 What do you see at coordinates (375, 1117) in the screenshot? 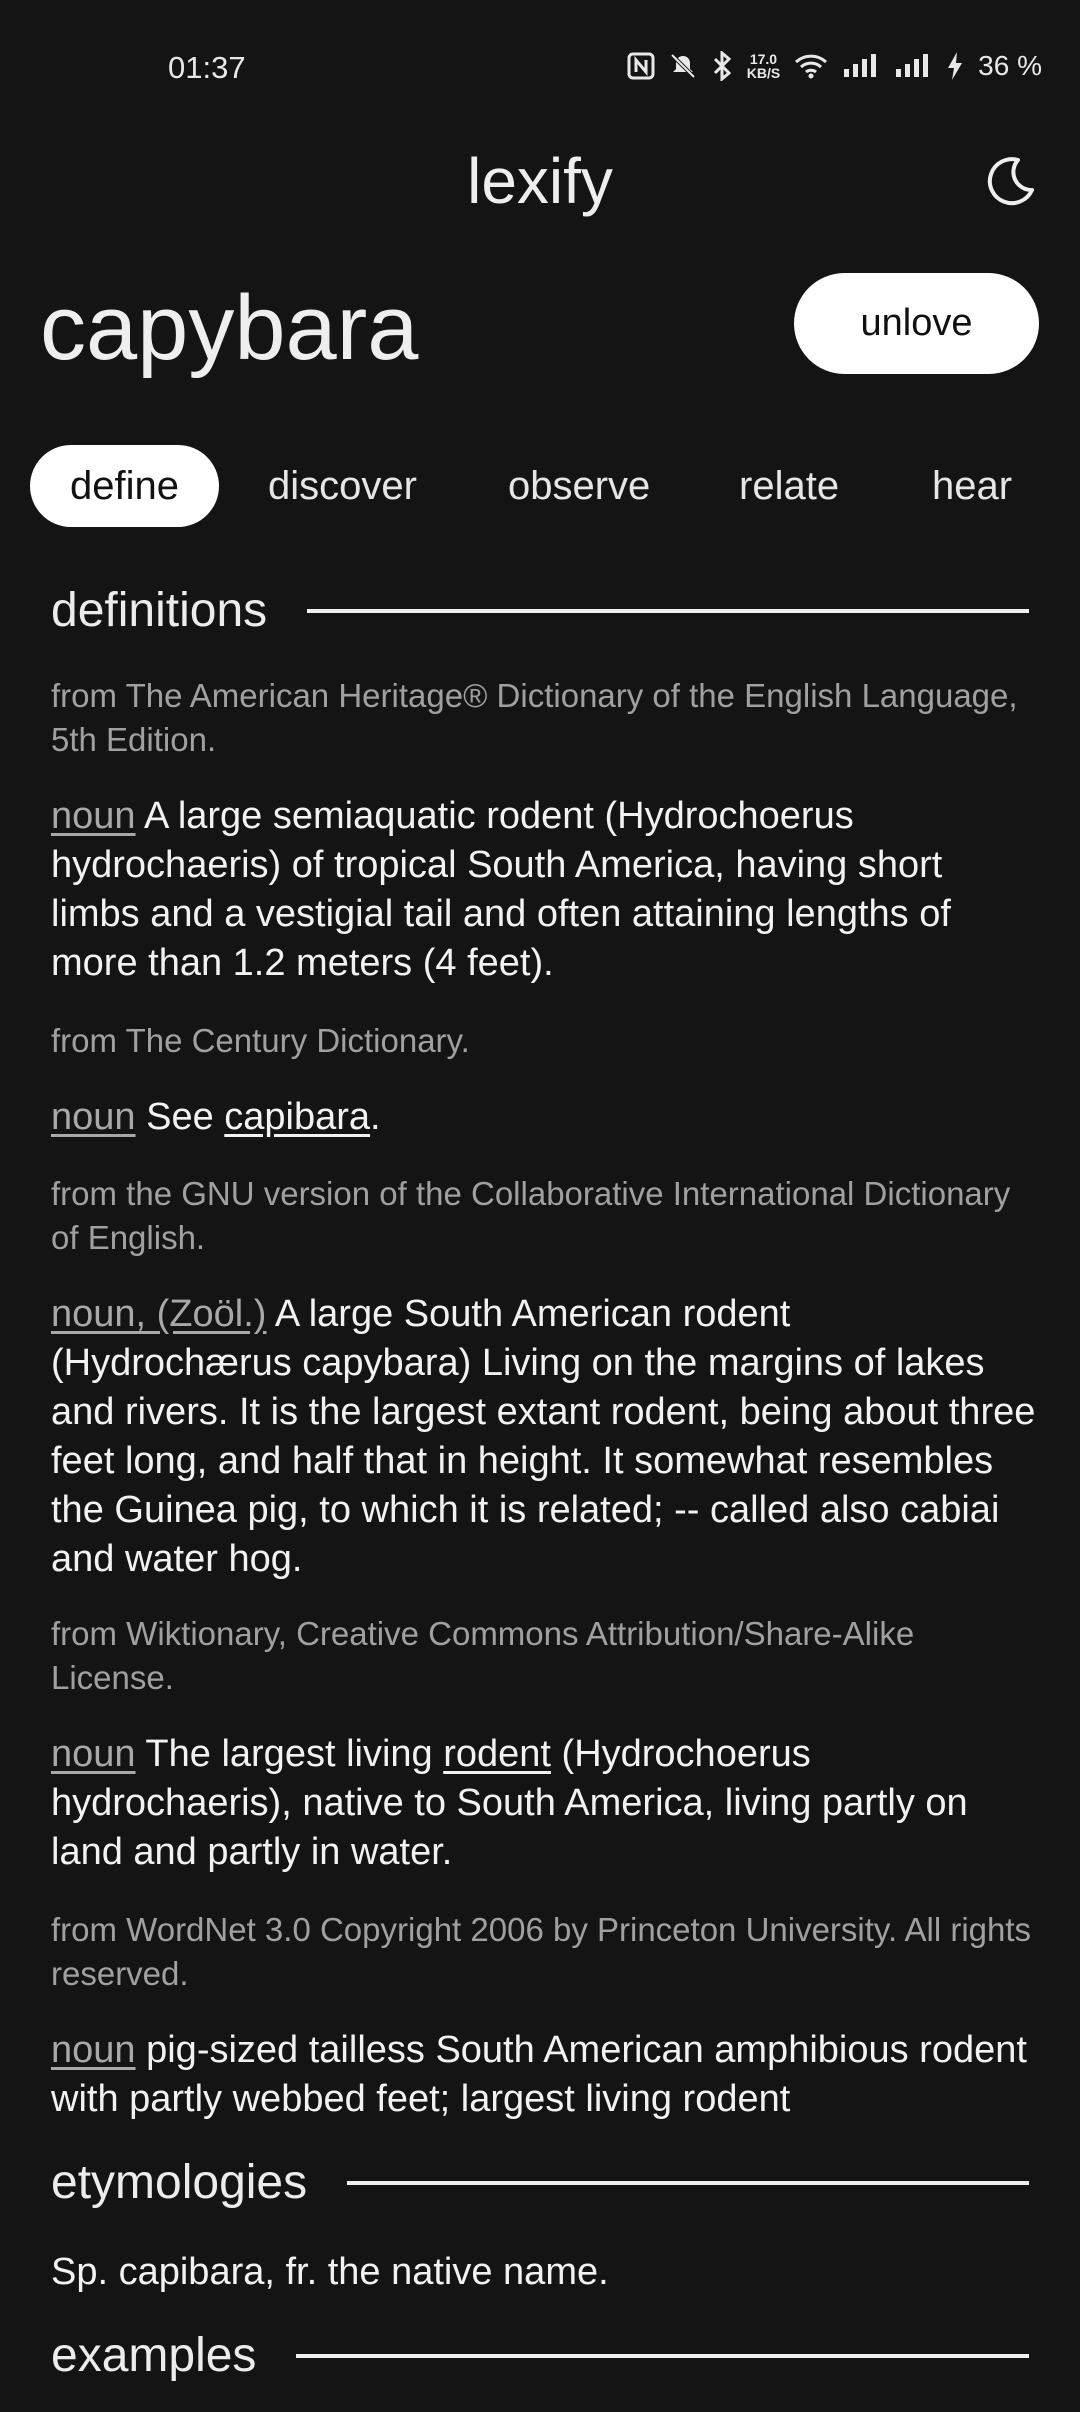
I see `definition-text: .` at bounding box center [375, 1117].